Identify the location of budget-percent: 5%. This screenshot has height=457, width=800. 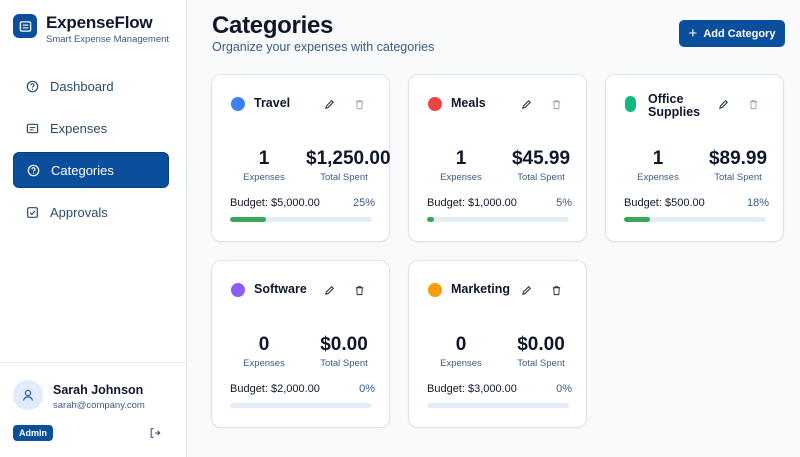
(564, 203).